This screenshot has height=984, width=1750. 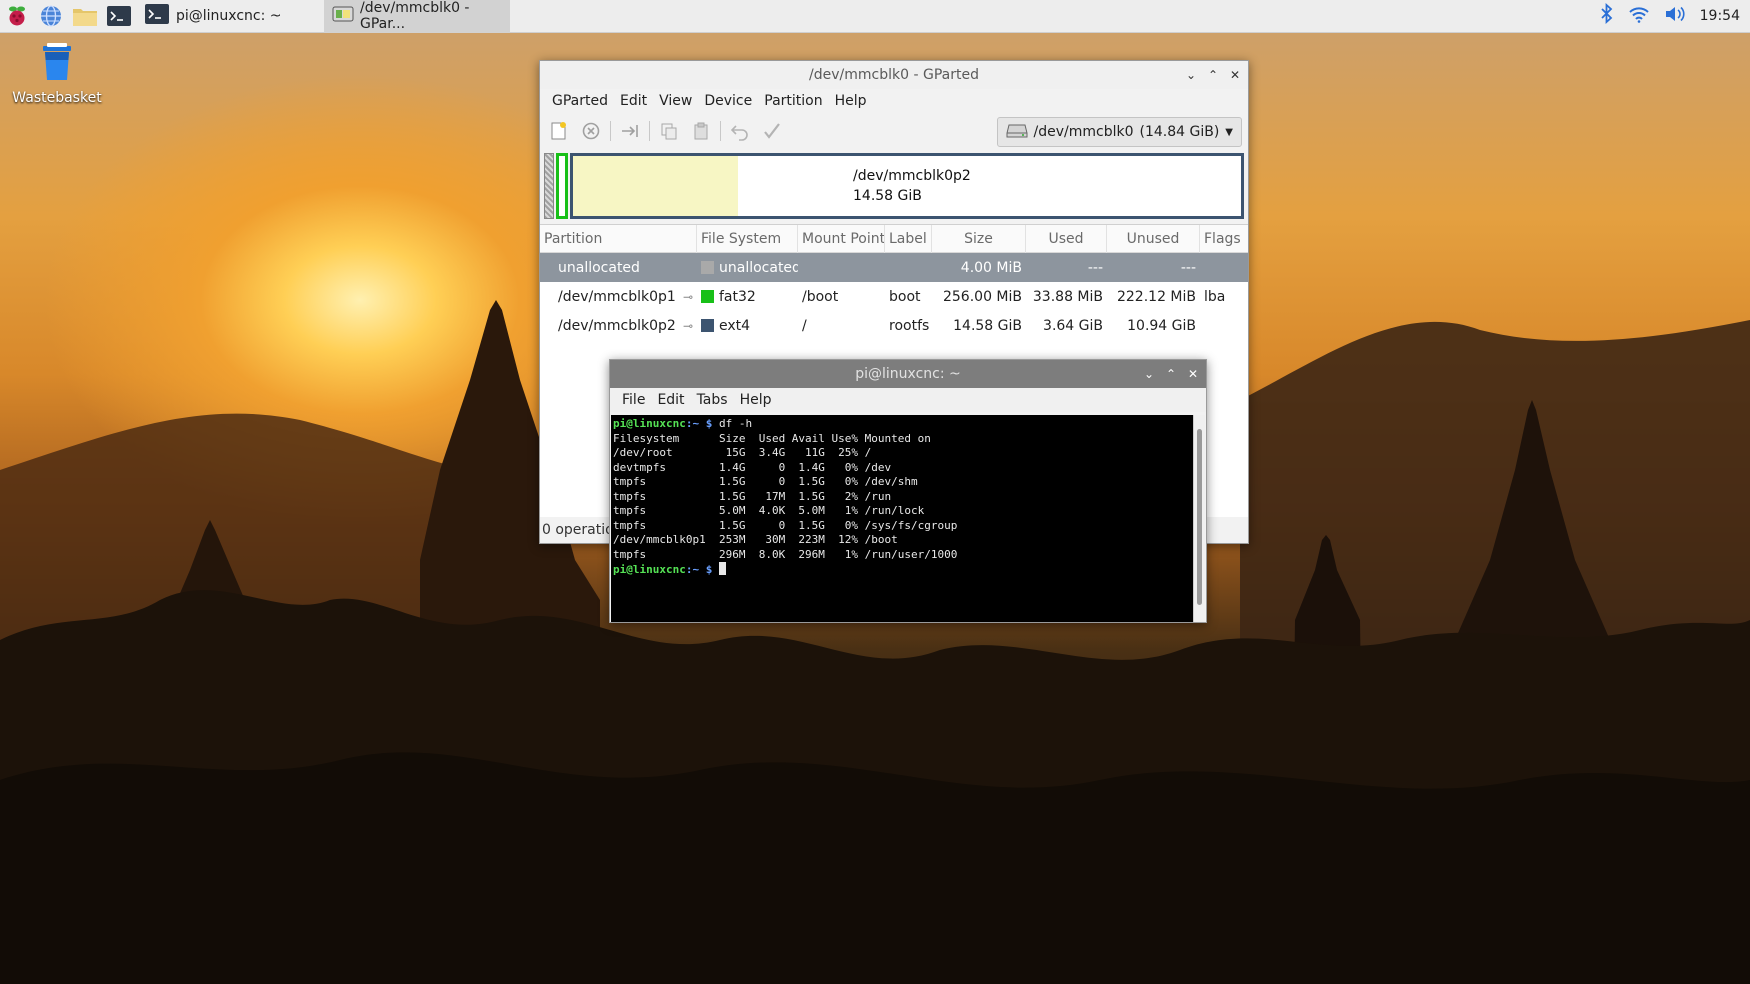 What do you see at coordinates (740, 131) in the screenshot?
I see `undo-icon` at bounding box center [740, 131].